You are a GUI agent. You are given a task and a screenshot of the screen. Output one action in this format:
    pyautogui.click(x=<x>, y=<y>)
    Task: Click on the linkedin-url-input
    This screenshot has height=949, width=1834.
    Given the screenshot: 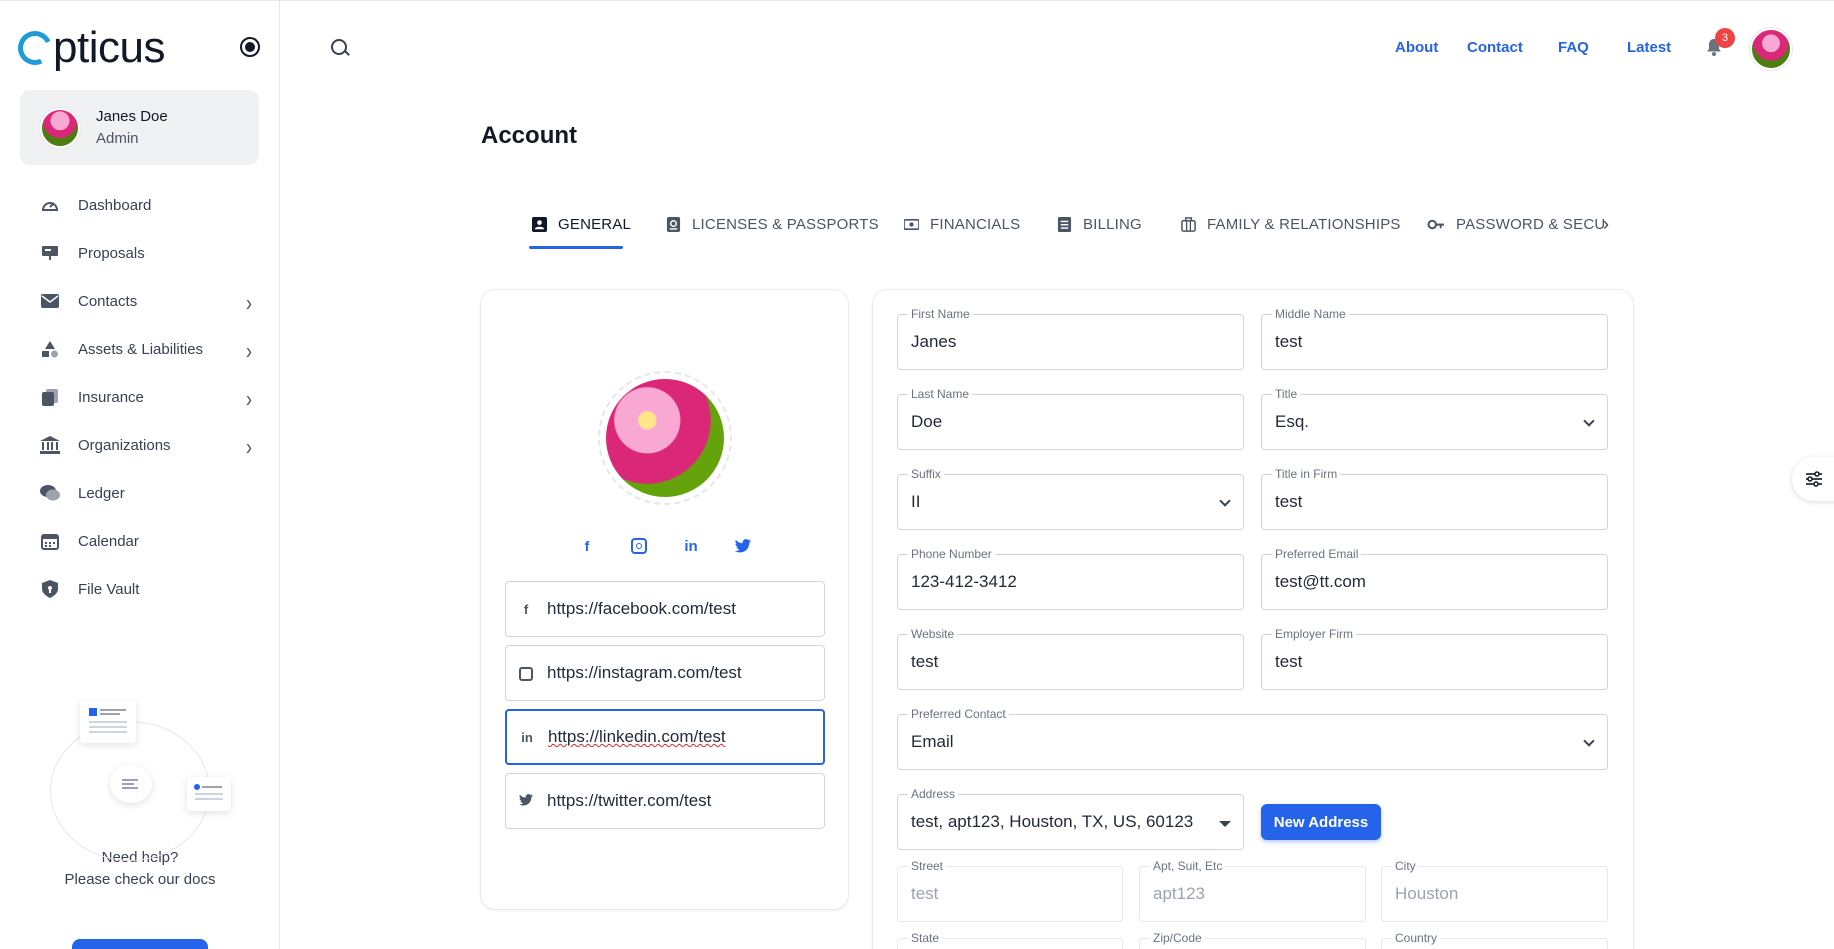 What is the action you would take?
    pyautogui.click(x=678, y=737)
    